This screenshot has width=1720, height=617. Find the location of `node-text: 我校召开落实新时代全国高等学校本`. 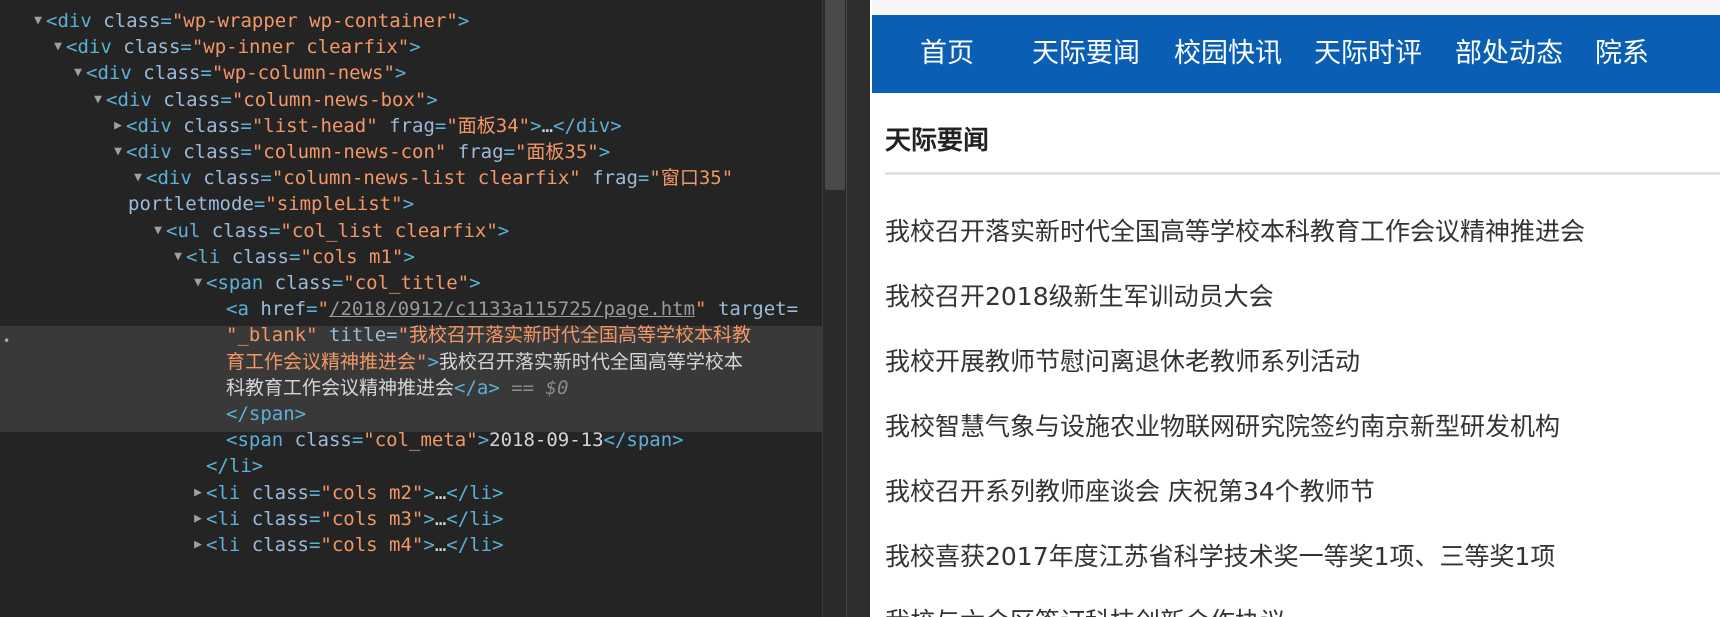

node-text: 我校召开落实新时代全国高等学校本 is located at coordinates (590, 361).